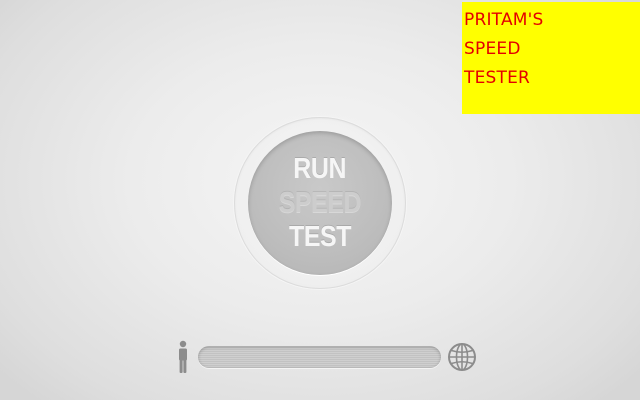  I want to click on run-speed-test-button: RUN SPEED TEST, so click(320, 203).